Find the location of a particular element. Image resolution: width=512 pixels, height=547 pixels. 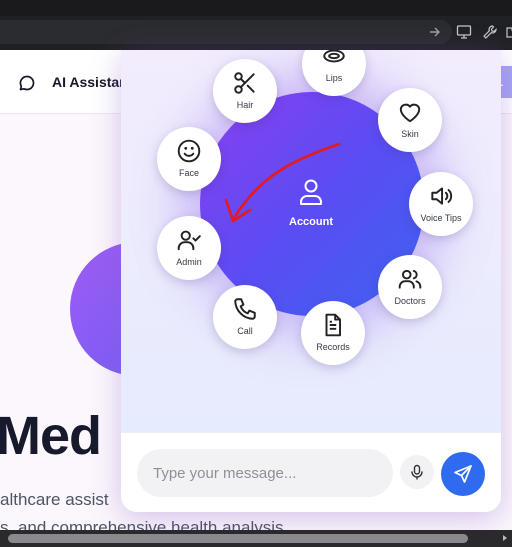

browser-tab-strip is located at coordinates (256, 8).